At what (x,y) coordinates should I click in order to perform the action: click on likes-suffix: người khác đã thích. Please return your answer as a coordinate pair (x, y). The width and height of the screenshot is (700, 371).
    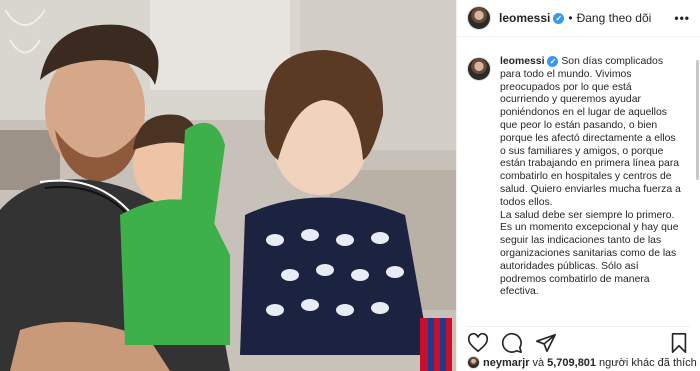
    Looking at the image, I should click on (648, 362).